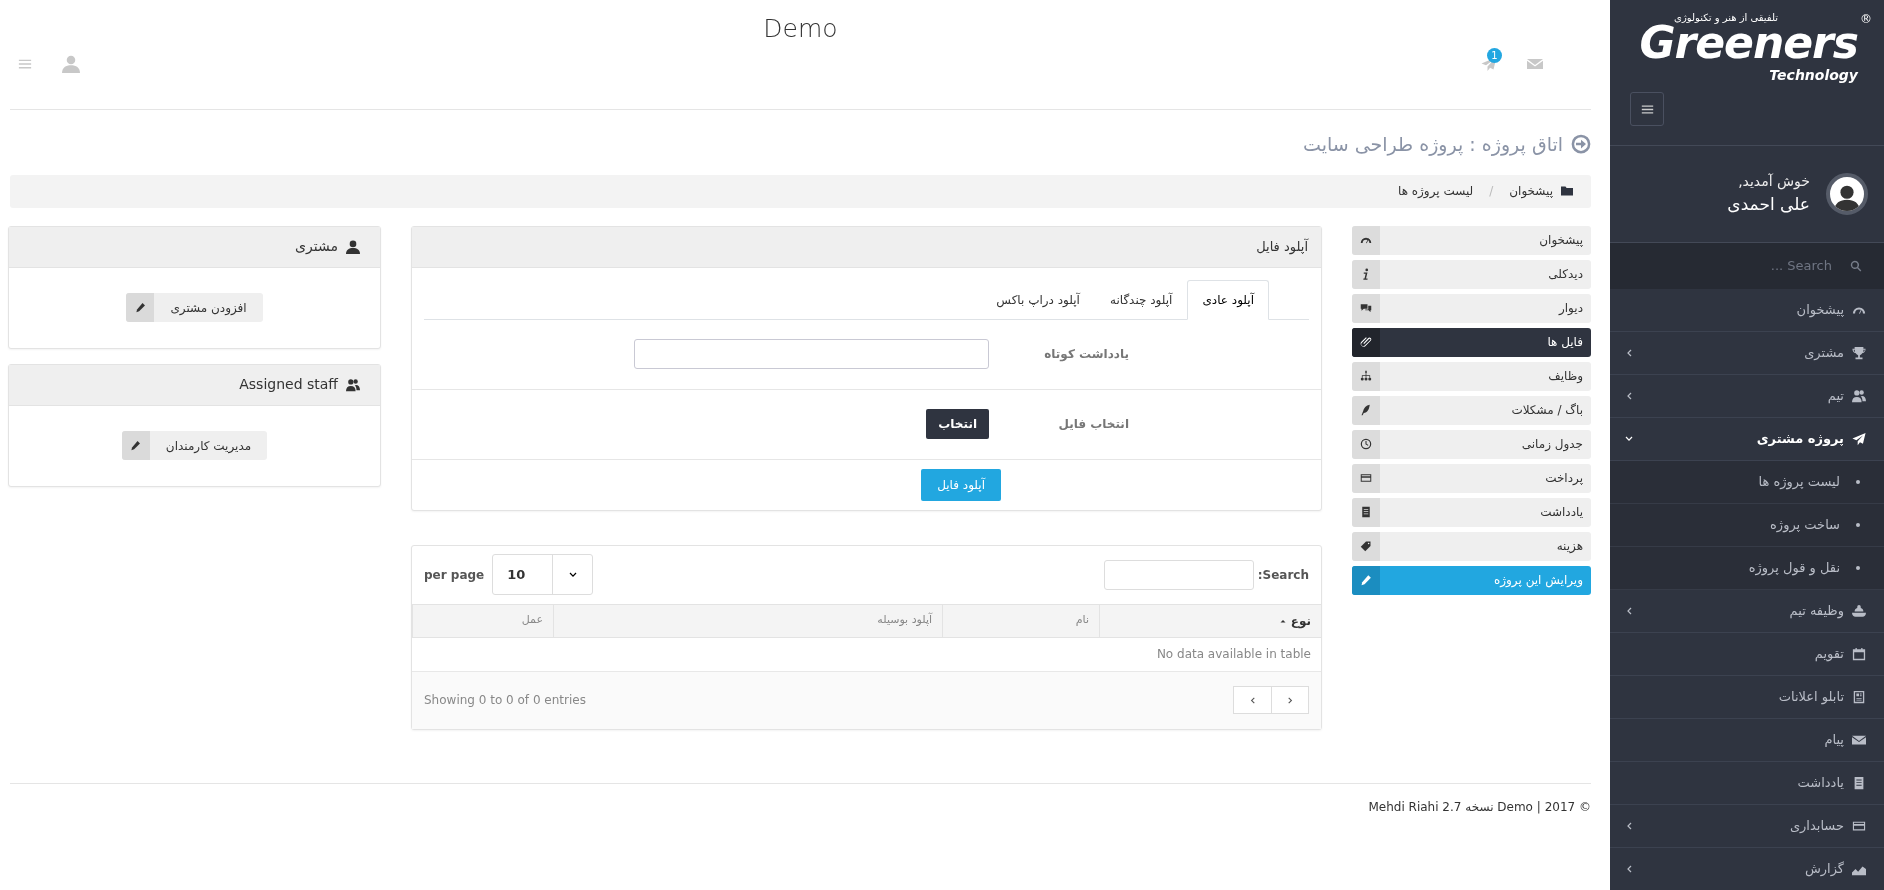 This screenshot has height=890, width=1884. Describe the element at coordinates (1747, 568) in the screenshot. I see `sidebar-subitem: نقل و قول پروژه` at that location.